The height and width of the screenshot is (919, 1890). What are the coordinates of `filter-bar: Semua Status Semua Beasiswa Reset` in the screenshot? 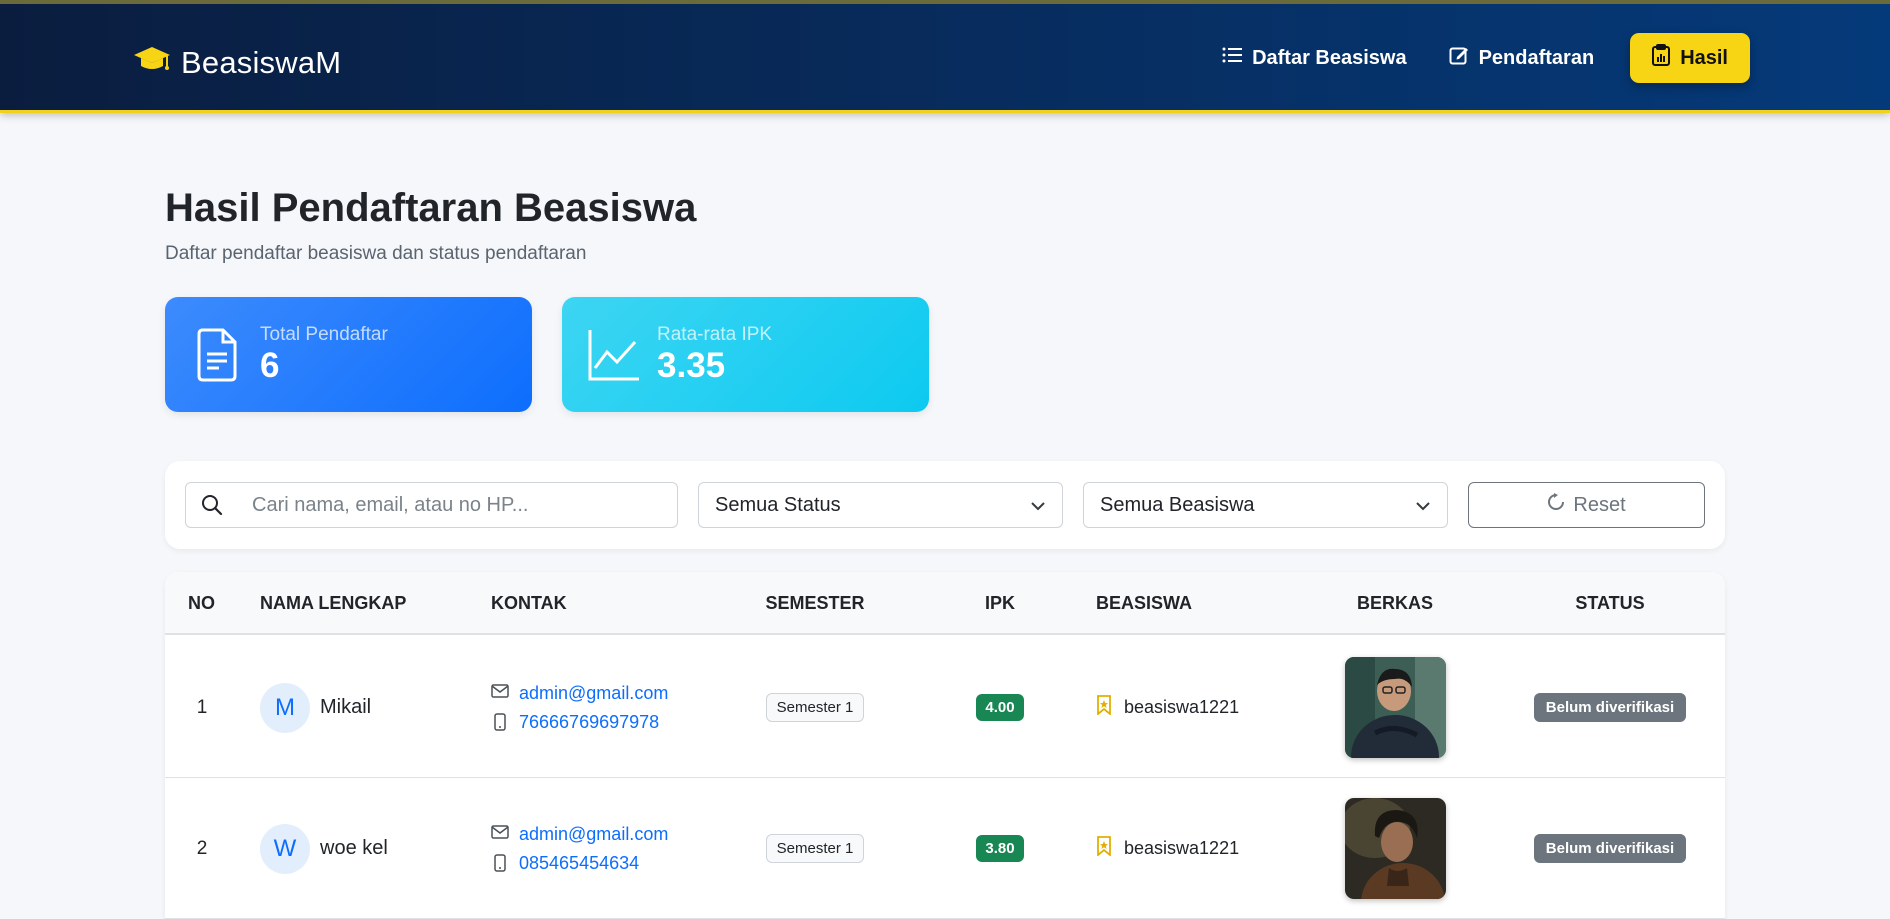 It's located at (945, 505).